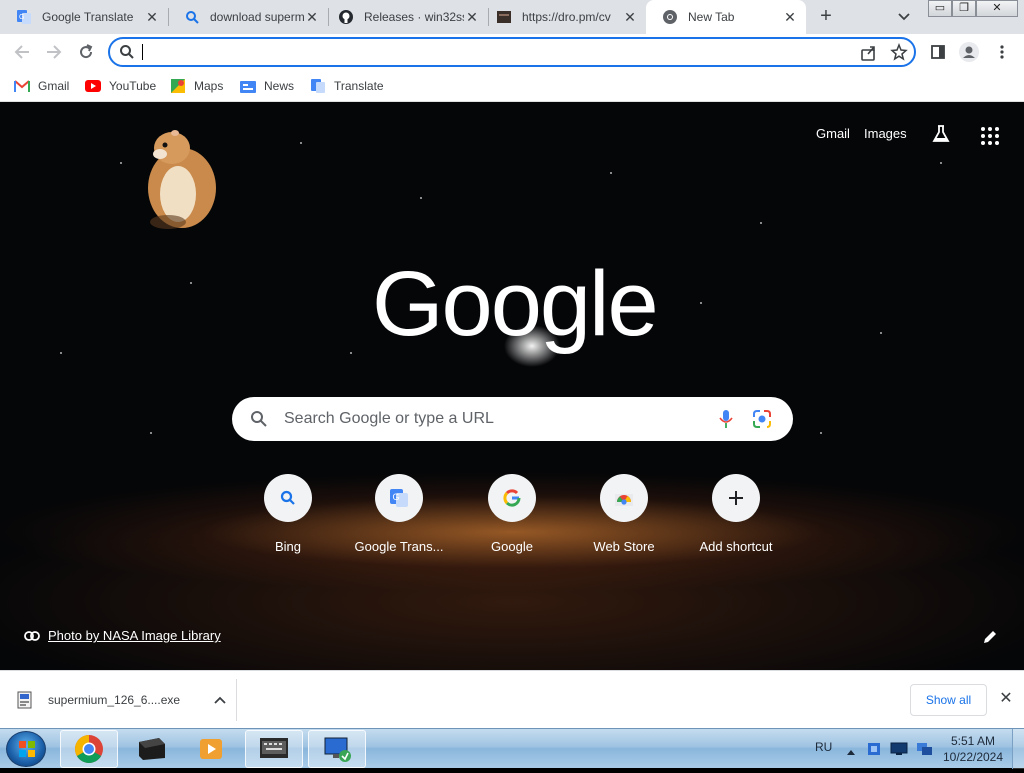  I want to click on network-icon, so click(924, 751).